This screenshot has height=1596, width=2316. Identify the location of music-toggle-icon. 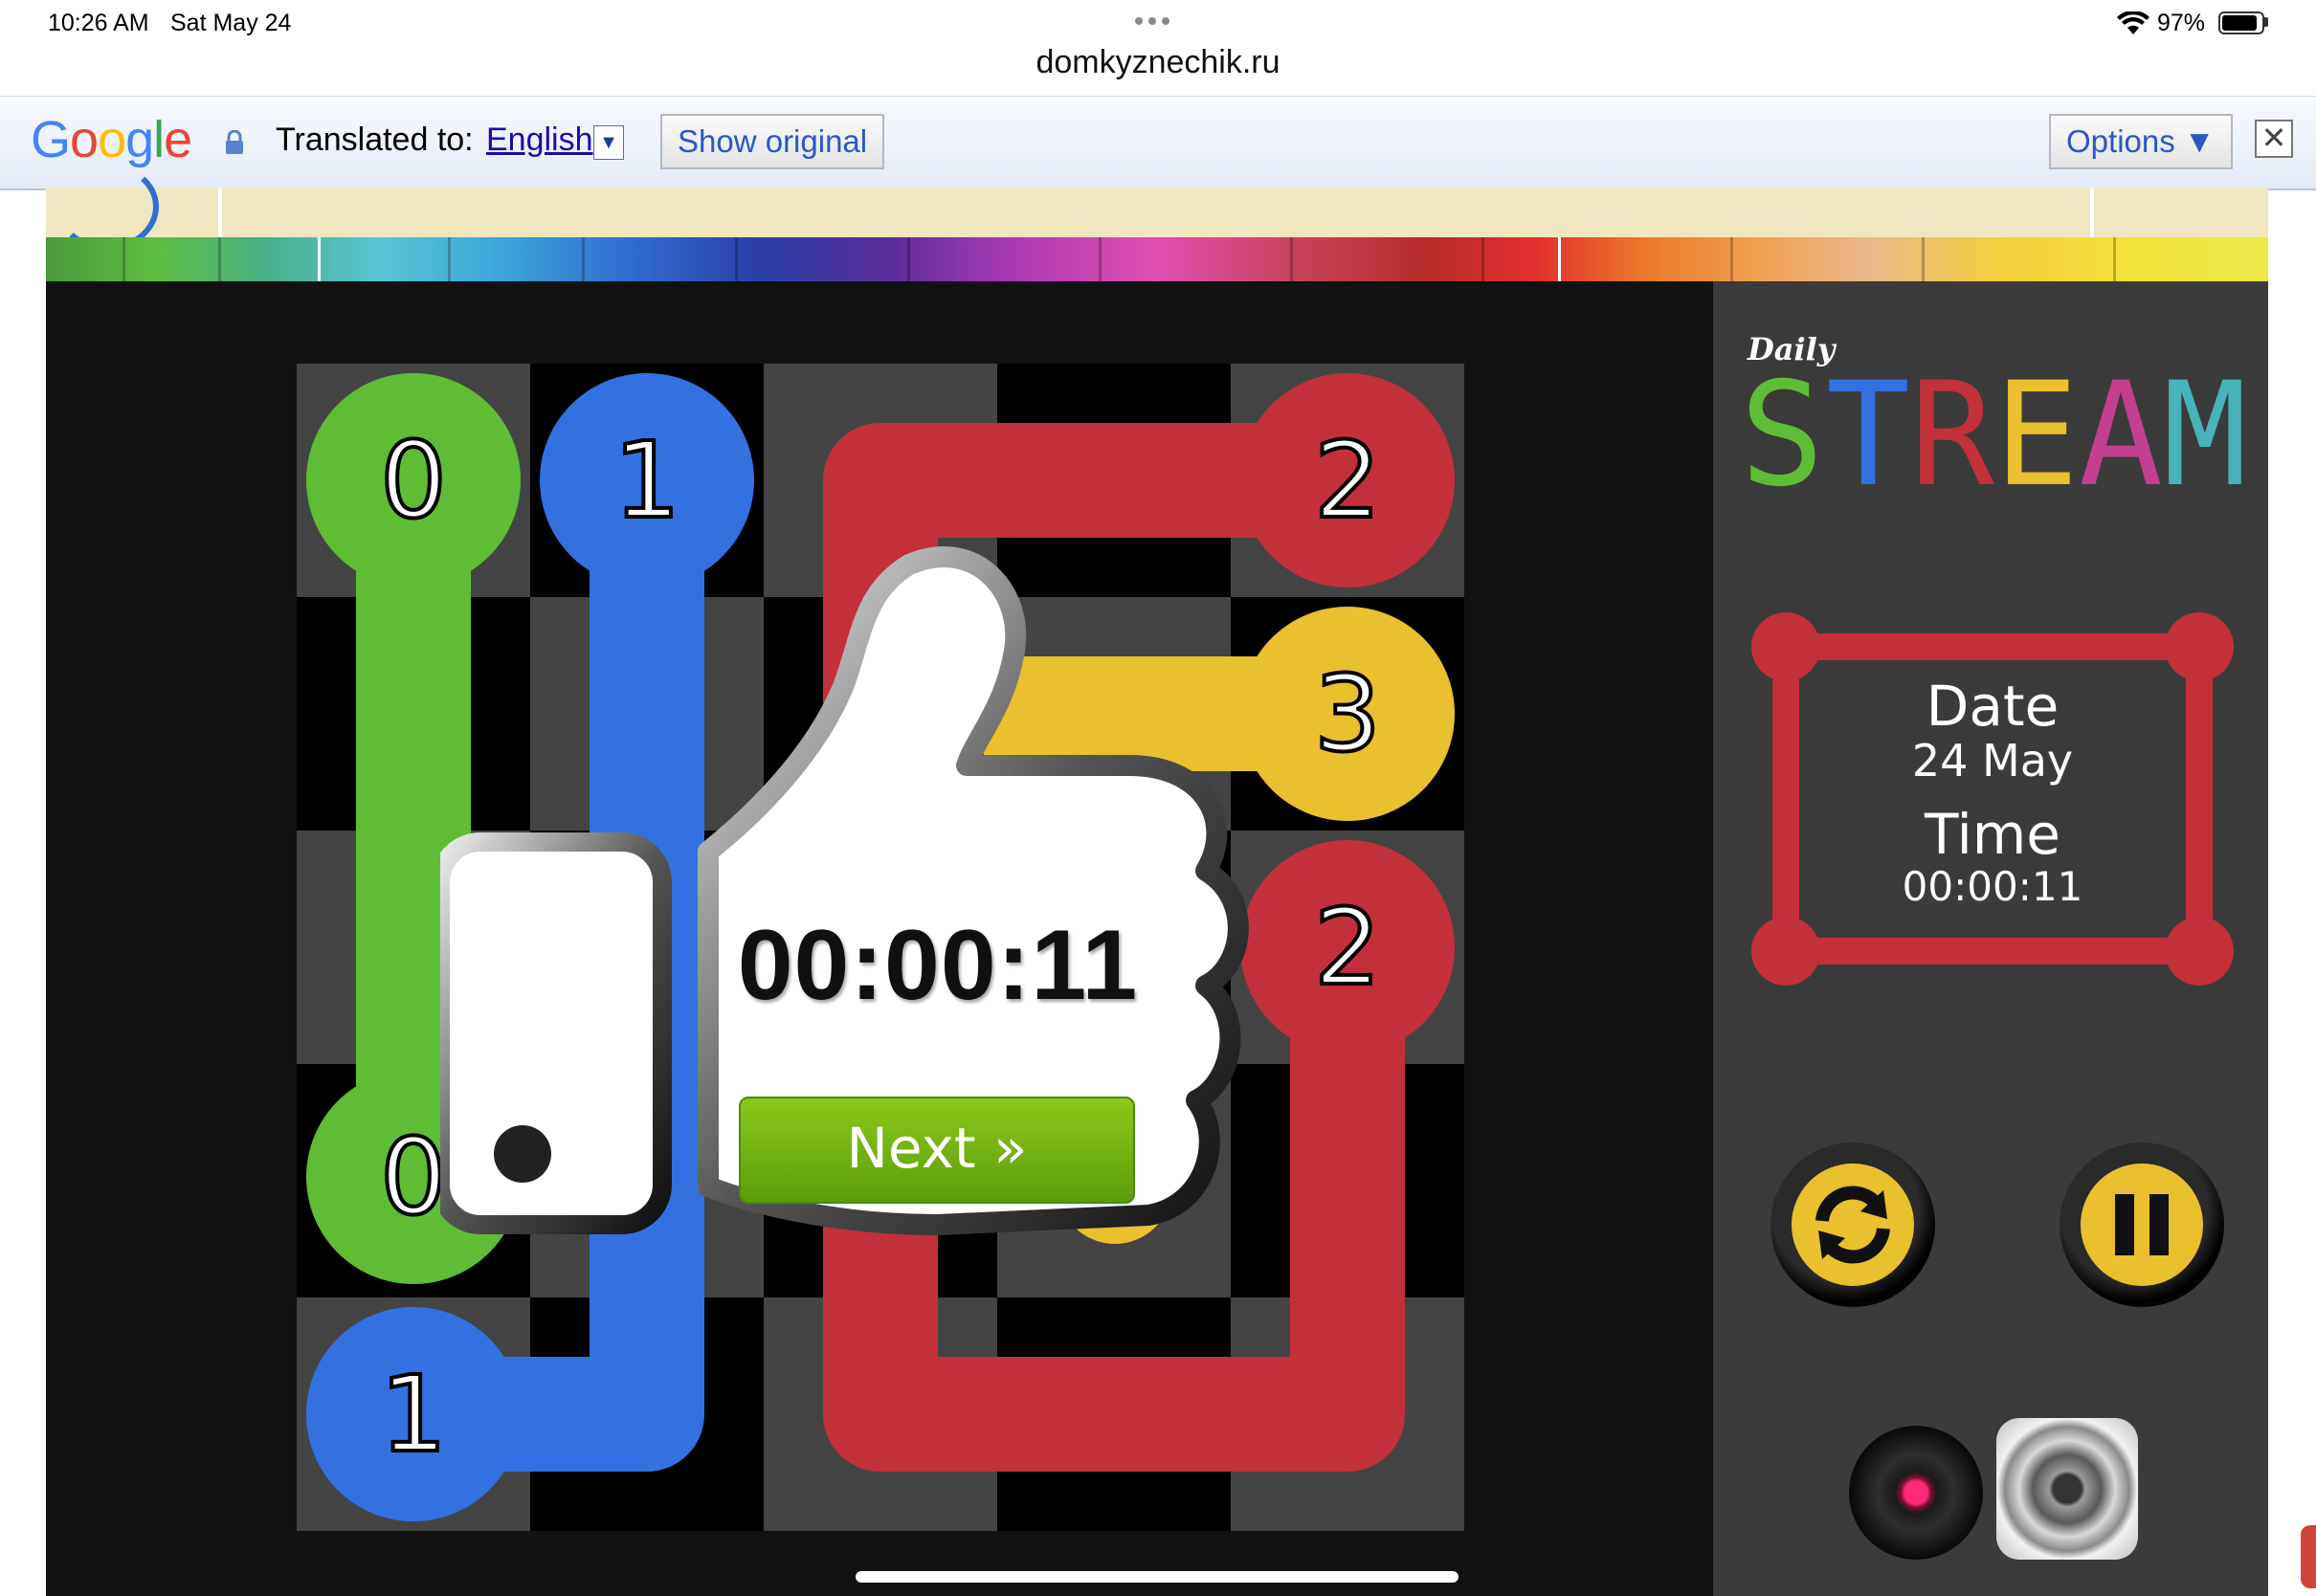
(1916, 1493).